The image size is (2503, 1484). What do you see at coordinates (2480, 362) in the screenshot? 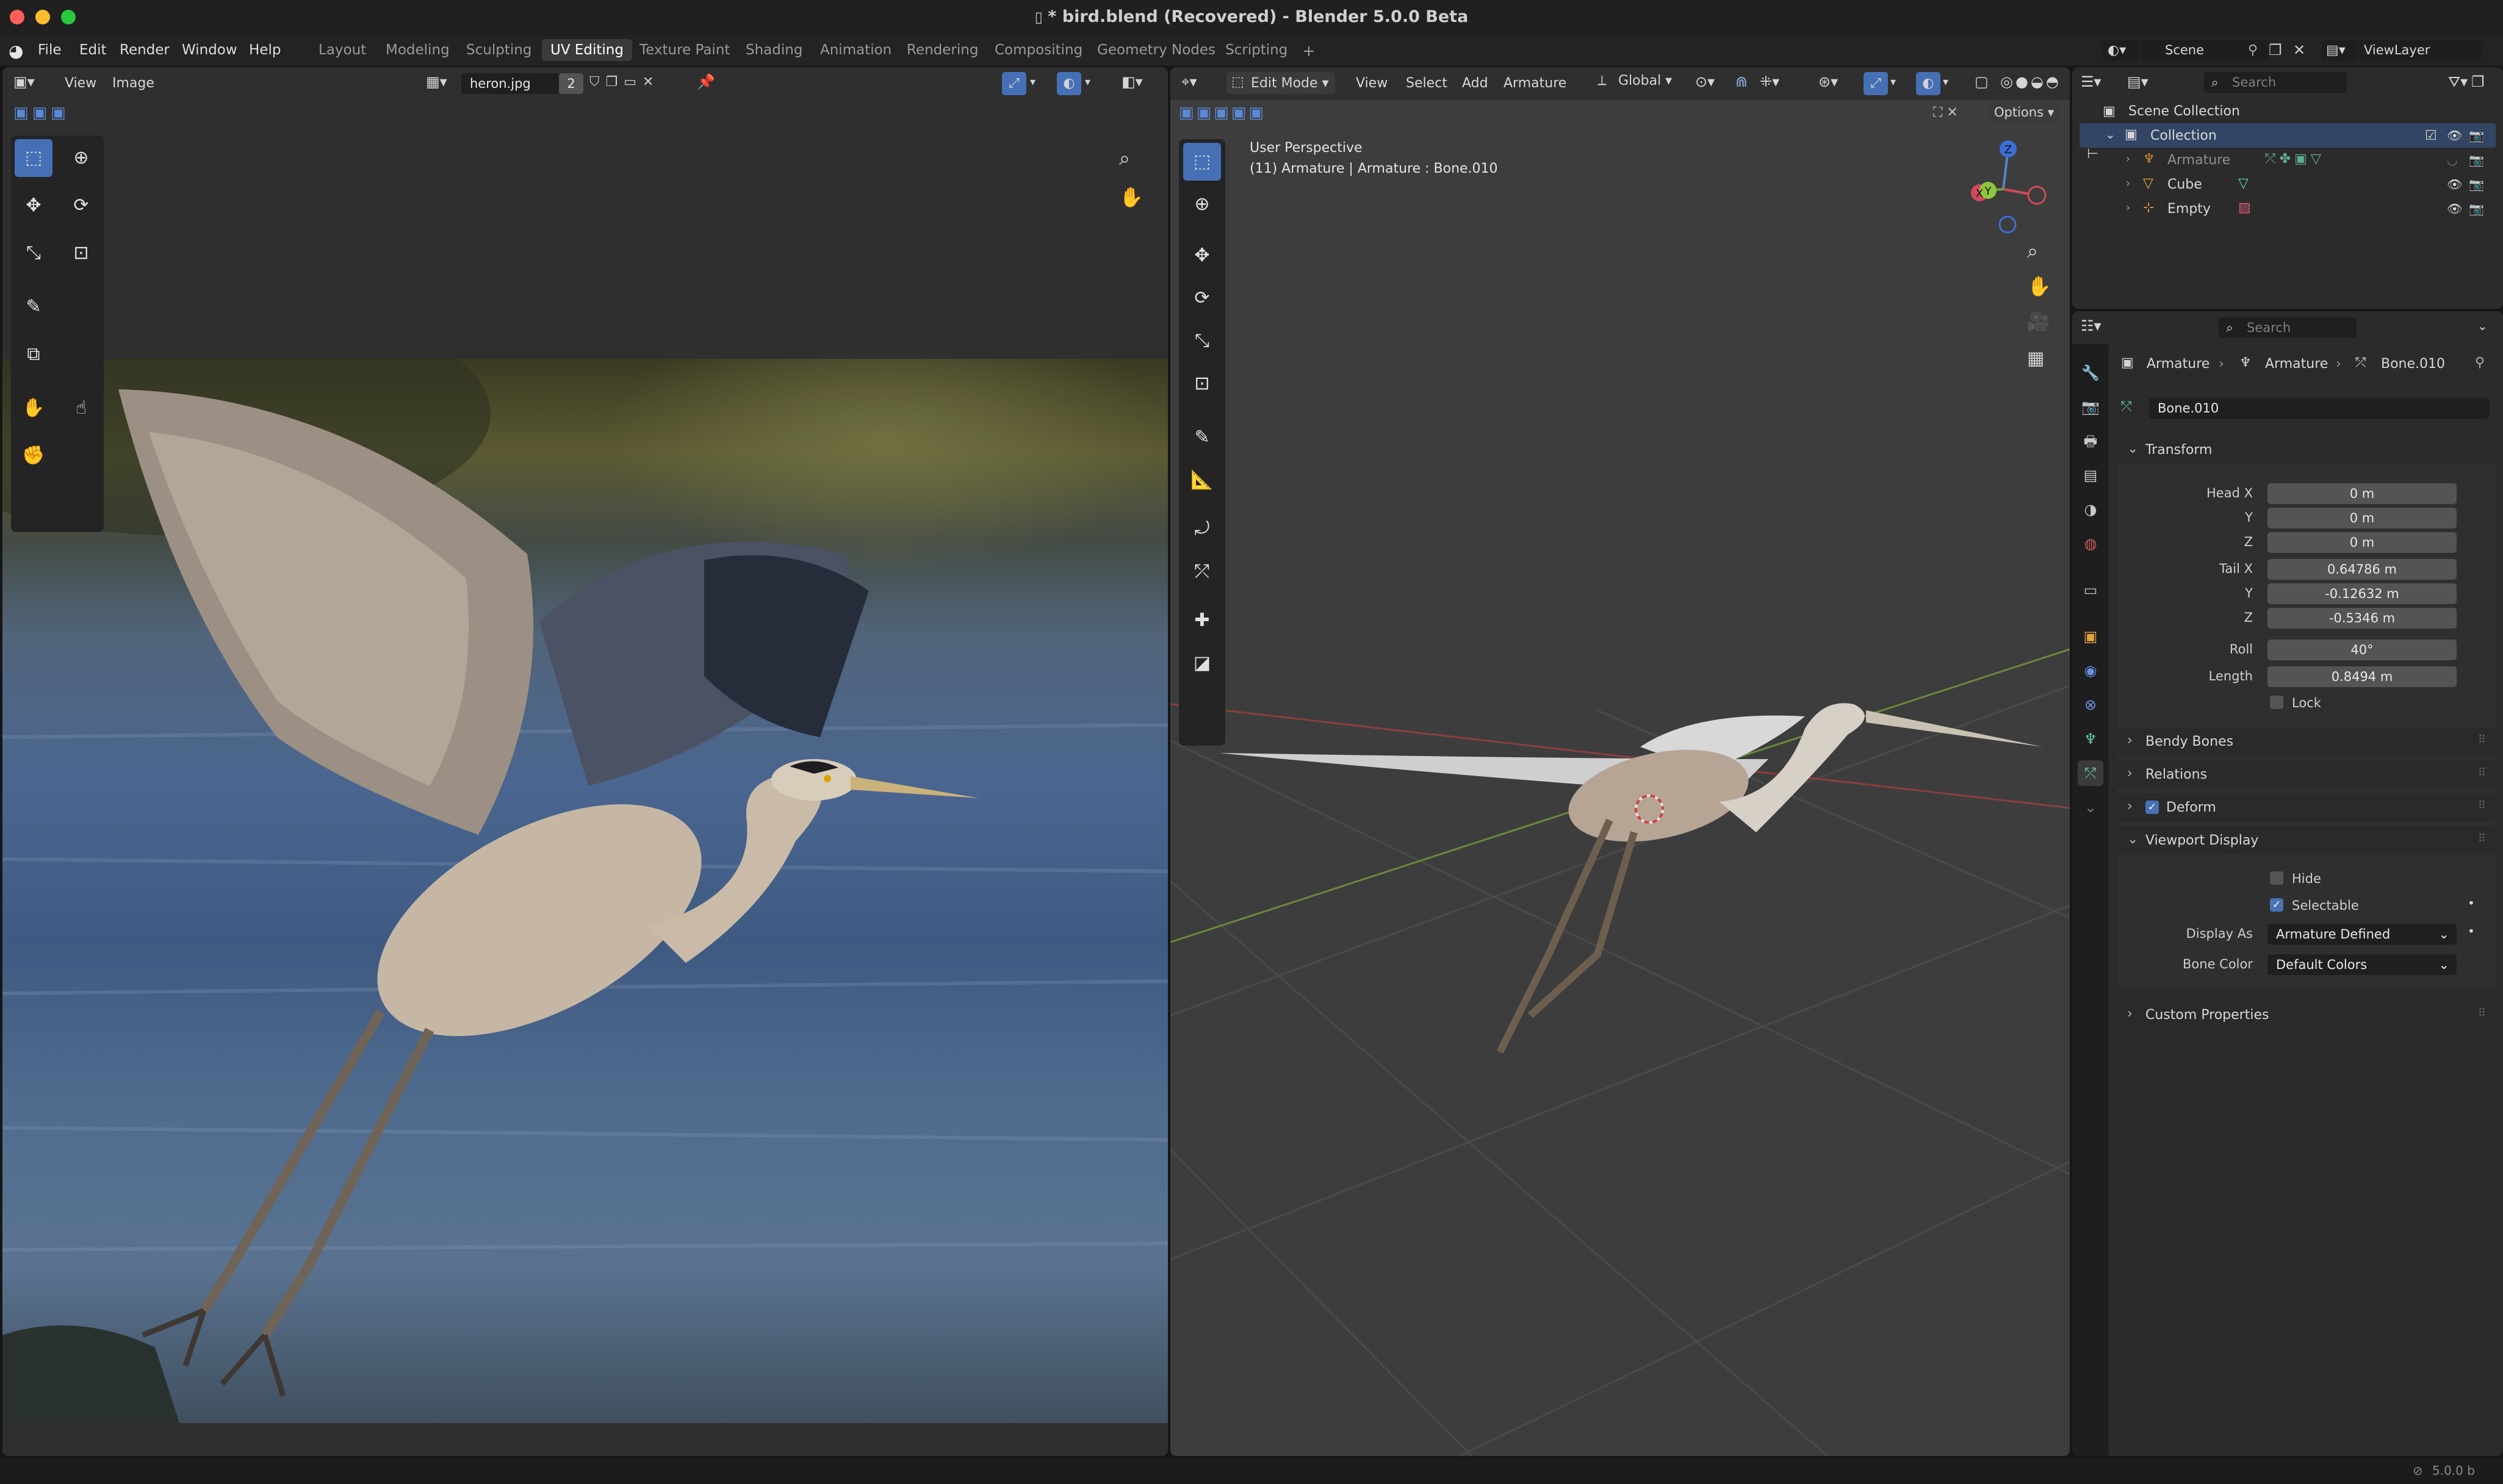
I see `pin-icon: ⚲` at bounding box center [2480, 362].